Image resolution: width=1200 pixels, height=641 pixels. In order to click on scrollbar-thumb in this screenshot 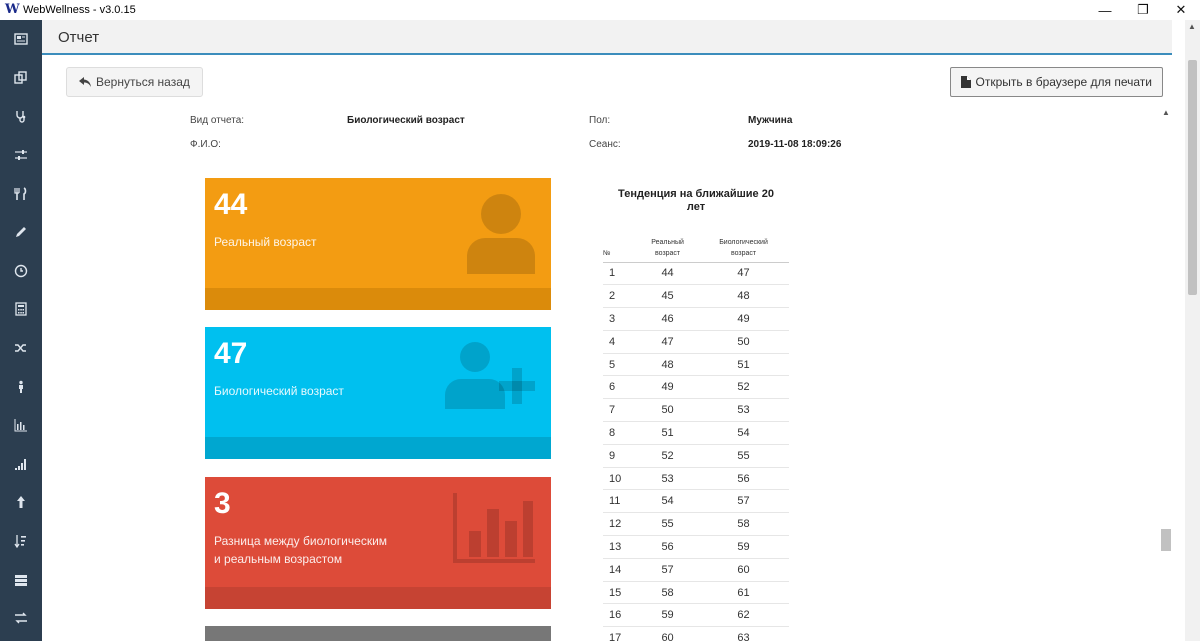, I will do `click(1192, 177)`.